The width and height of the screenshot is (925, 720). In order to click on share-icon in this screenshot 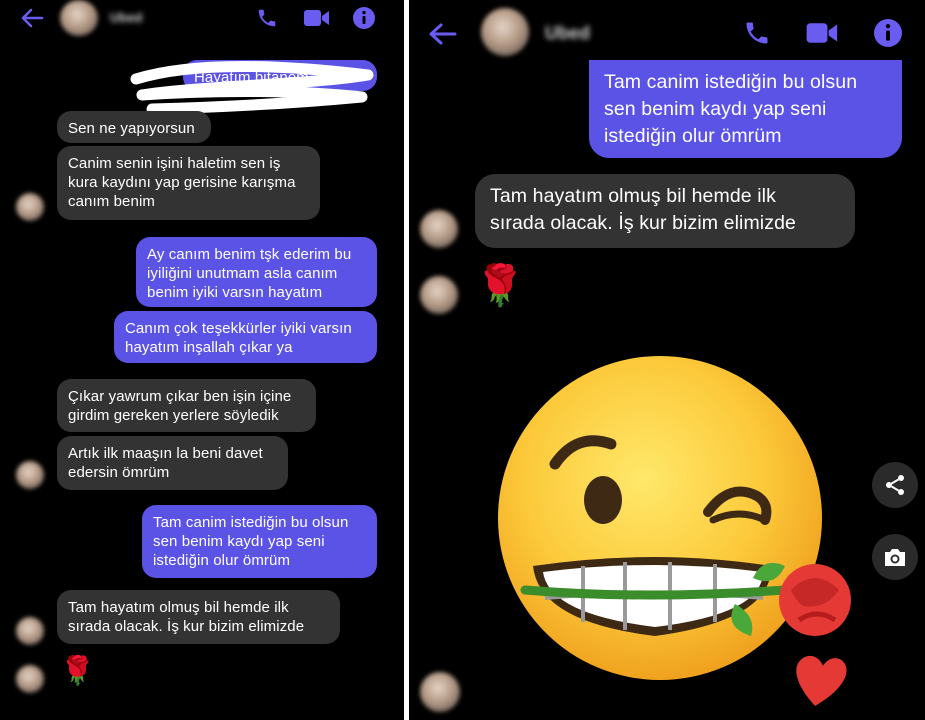, I will do `click(895, 485)`.